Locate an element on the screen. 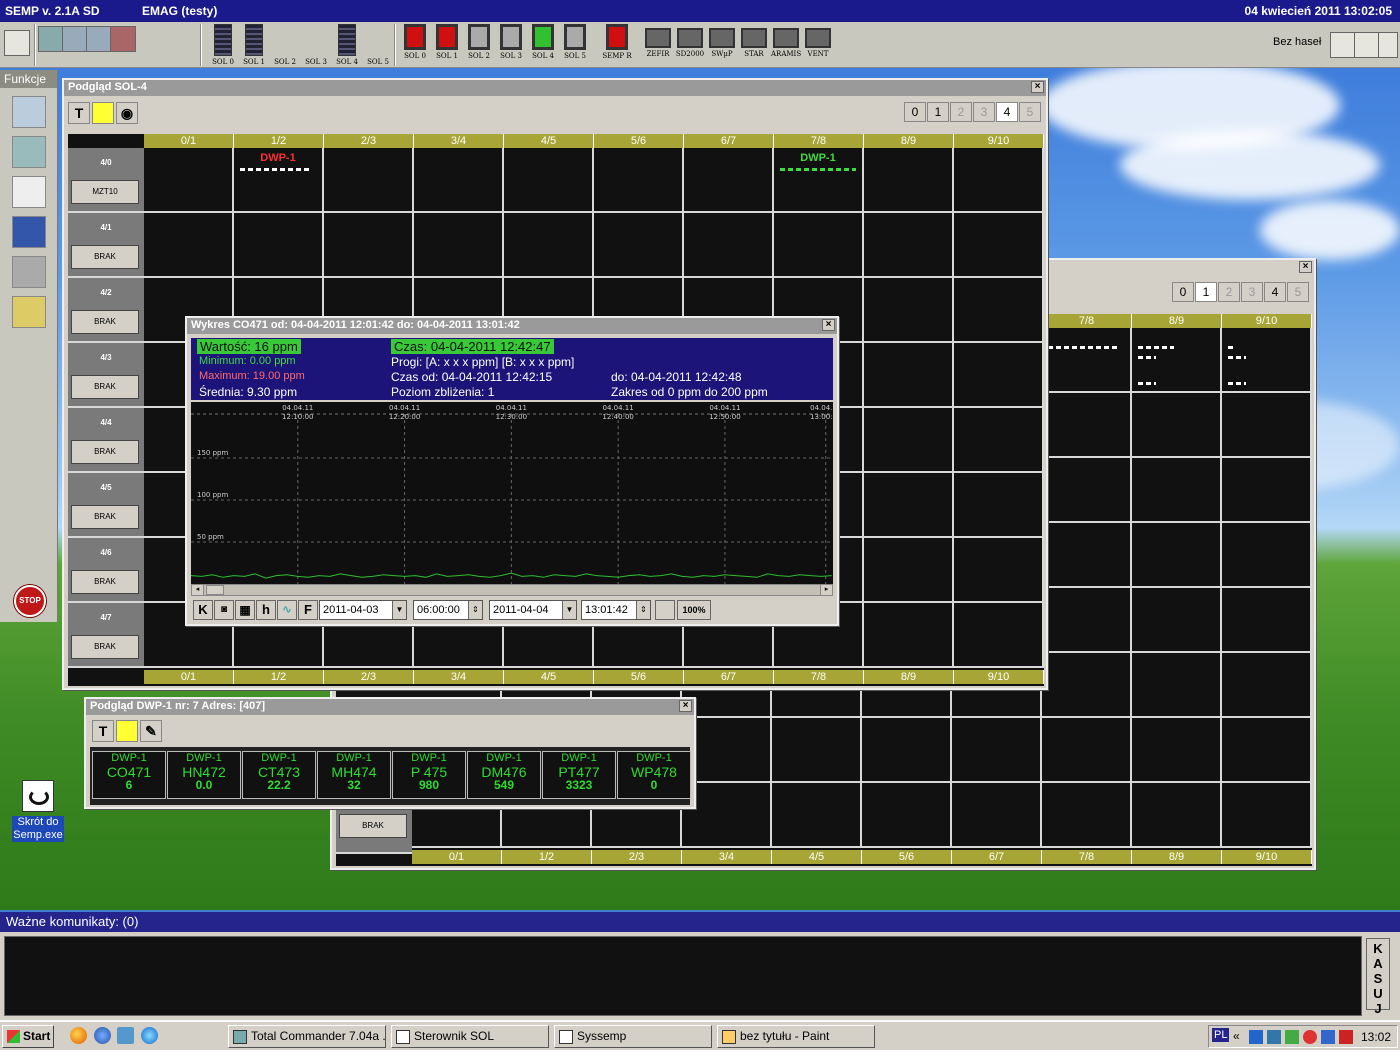  sensor-cell: DWP-1 P 475 980 is located at coordinates (429, 775).